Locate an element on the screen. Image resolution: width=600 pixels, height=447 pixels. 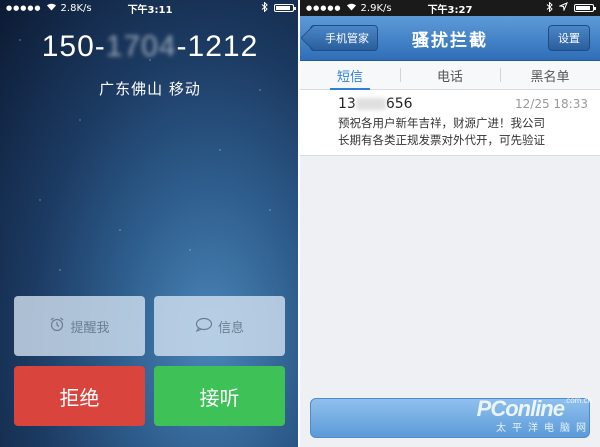
back-button: 手机管家 is located at coordinates (344, 38).